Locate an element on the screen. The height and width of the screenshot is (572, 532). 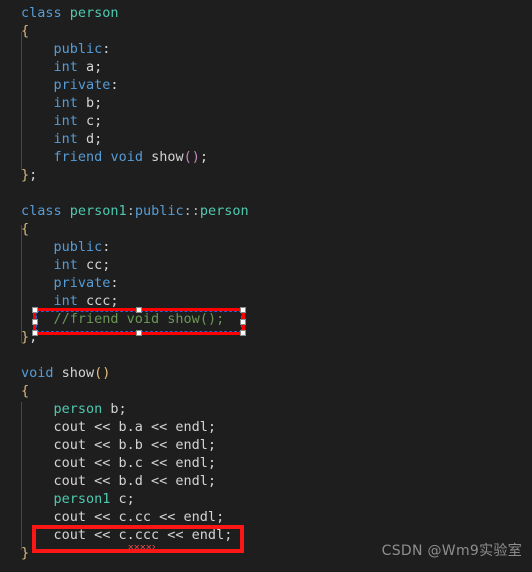
error-squiggle is located at coordinates (141, 547).